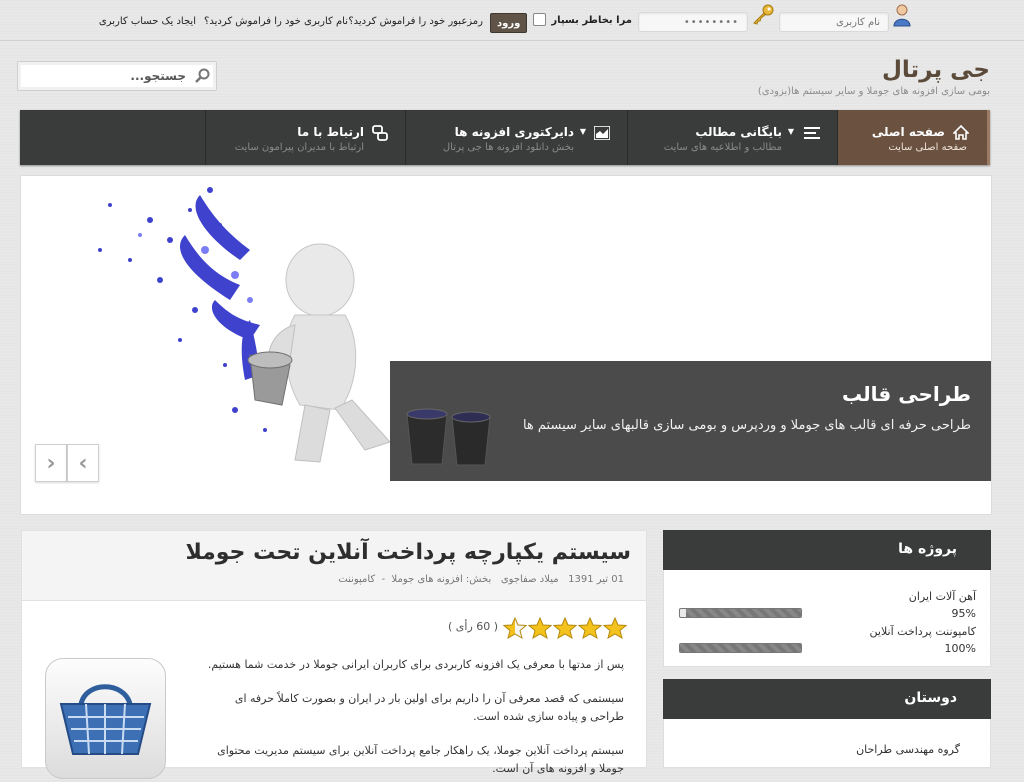  What do you see at coordinates (960, 648) in the screenshot?
I see `project-percent: 100%` at bounding box center [960, 648].